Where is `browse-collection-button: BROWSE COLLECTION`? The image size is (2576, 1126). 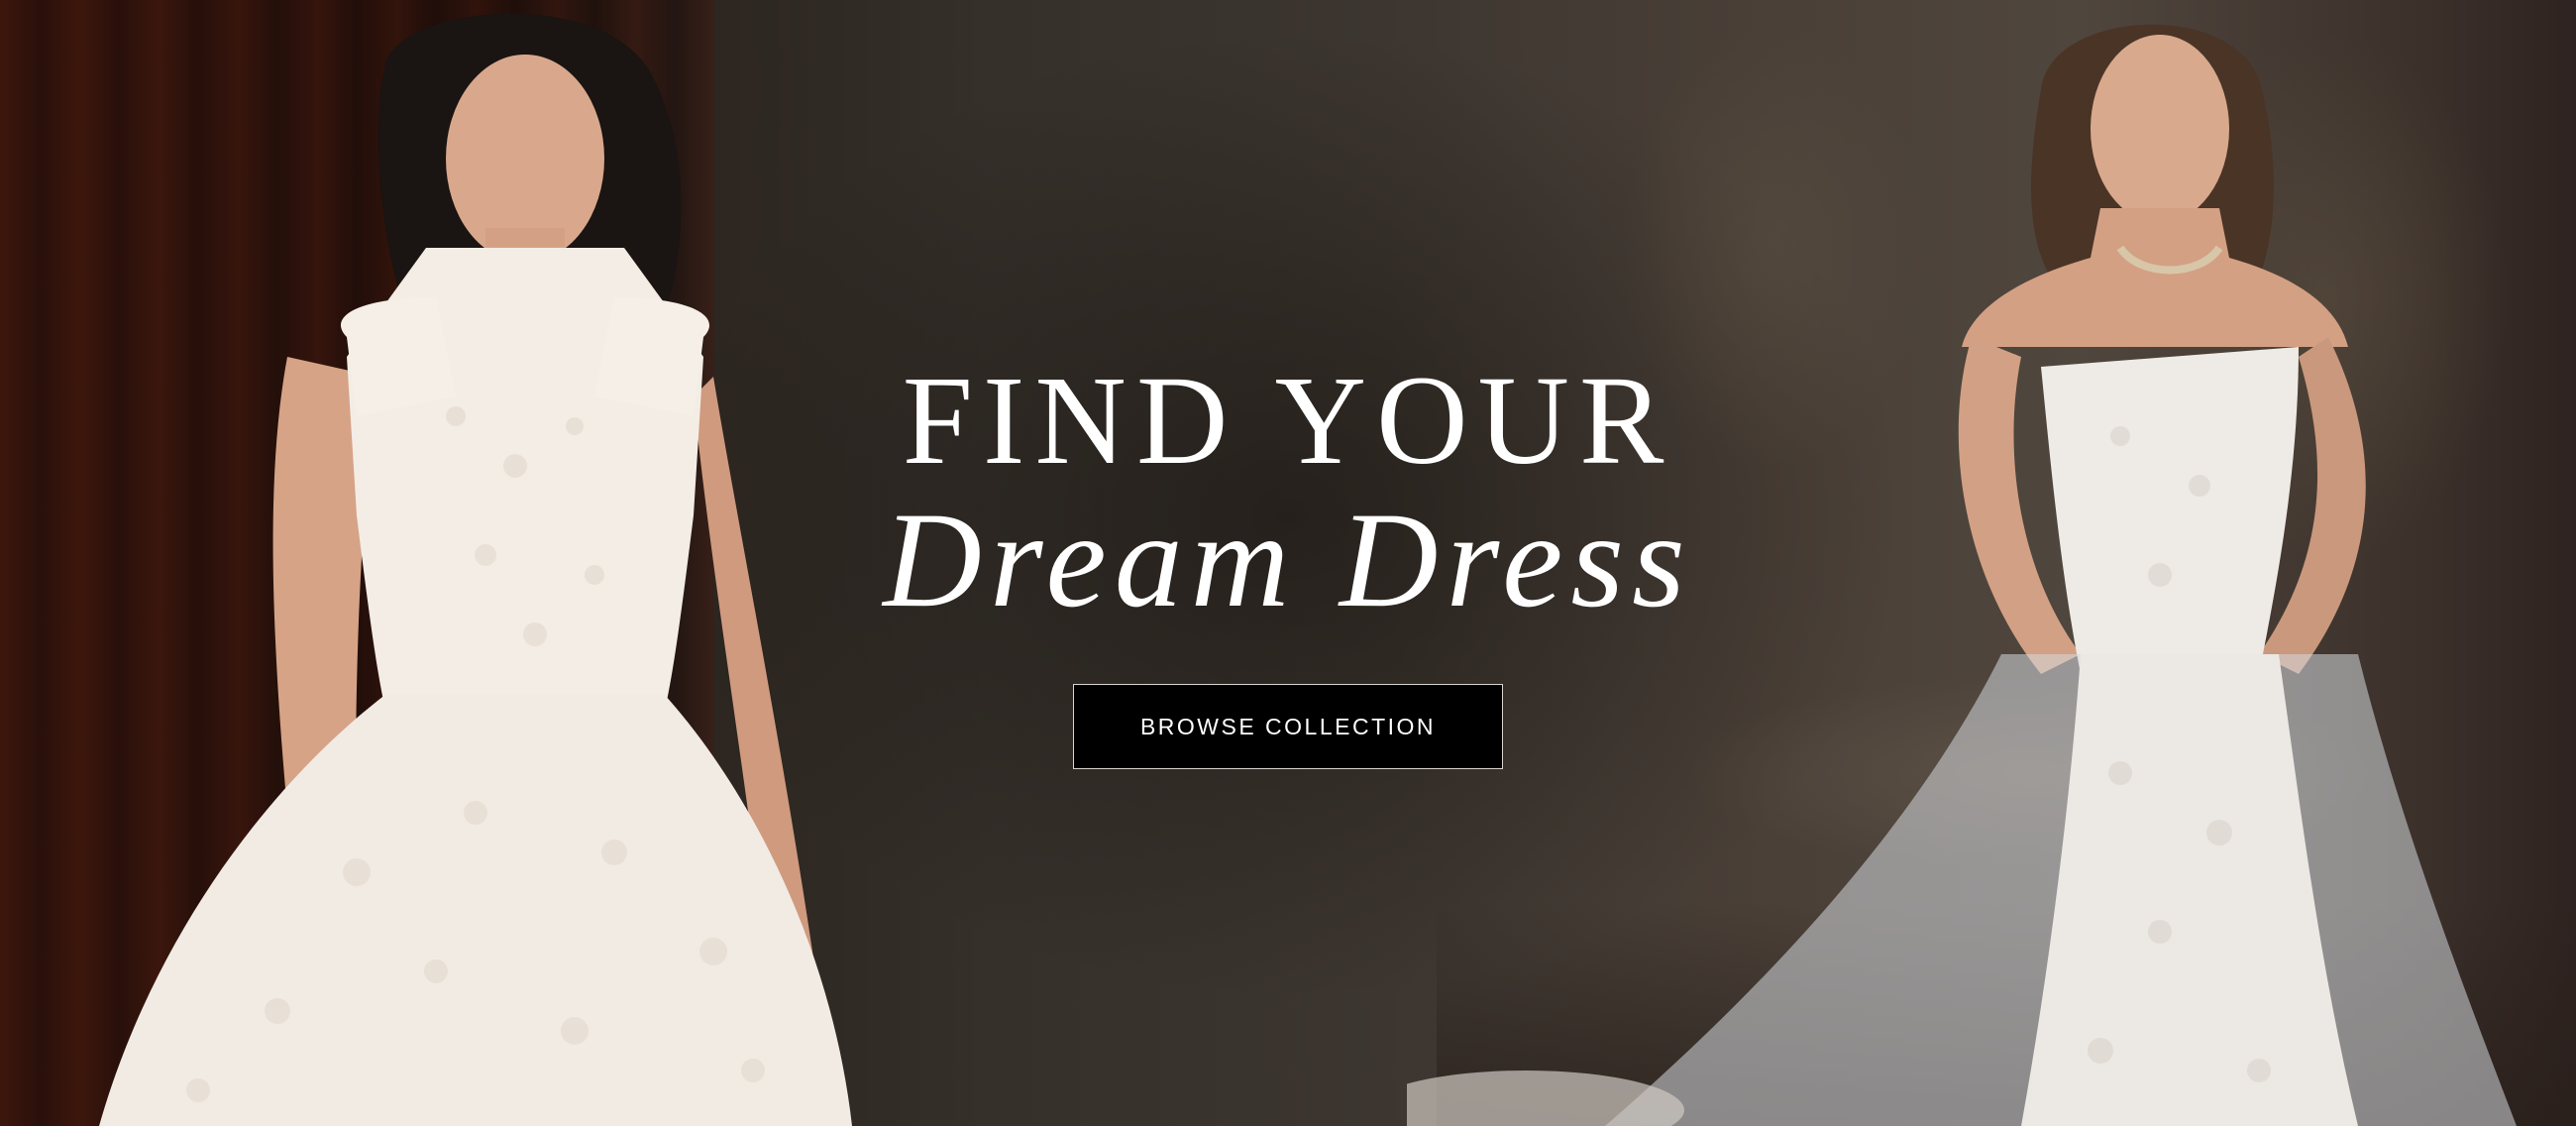
browse-collection-button: BROWSE COLLECTION is located at coordinates (1288, 726).